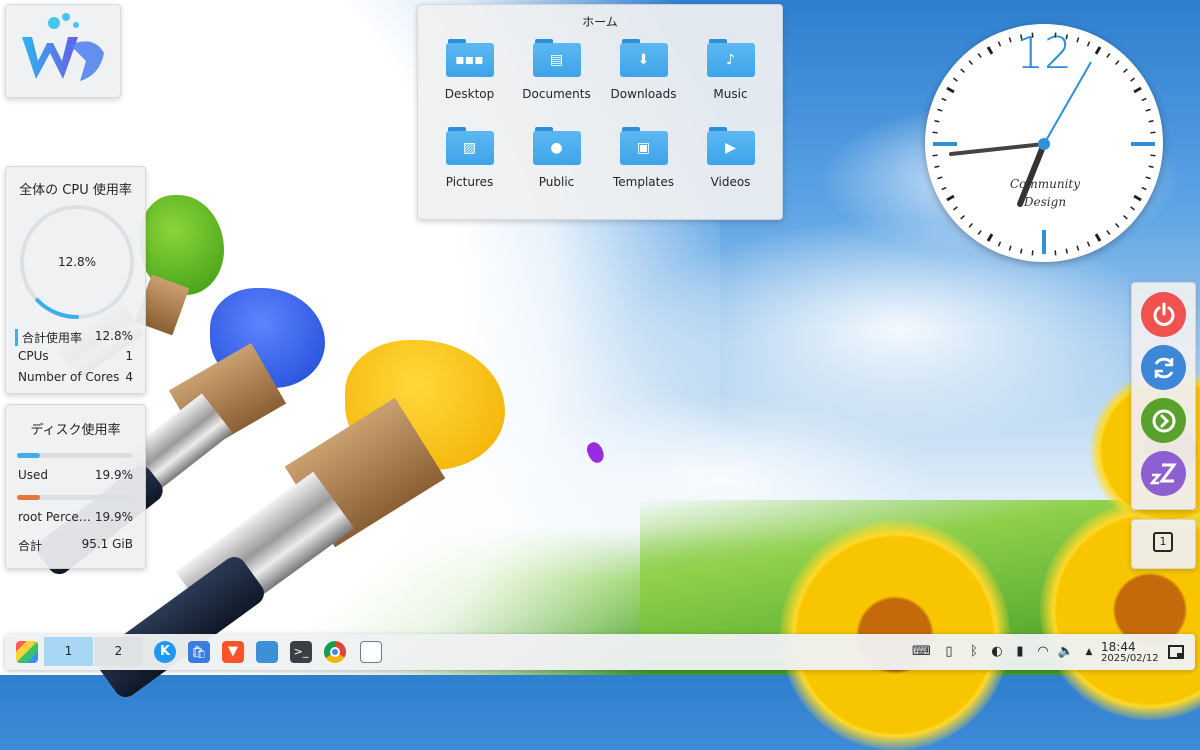 The height and width of the screenshot is (750, 1200). What do you see at coordinates (469, 94) in the screenshot?
I see `folder-label: Desktop` at bounding box center [469, 94].